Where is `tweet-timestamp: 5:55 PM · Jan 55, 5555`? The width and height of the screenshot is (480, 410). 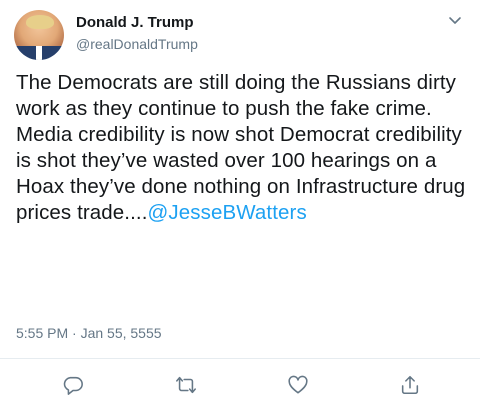 tweet-timestamp: 5:55 PM · Jan 55, 5555 is located at coordinates (89, 333).